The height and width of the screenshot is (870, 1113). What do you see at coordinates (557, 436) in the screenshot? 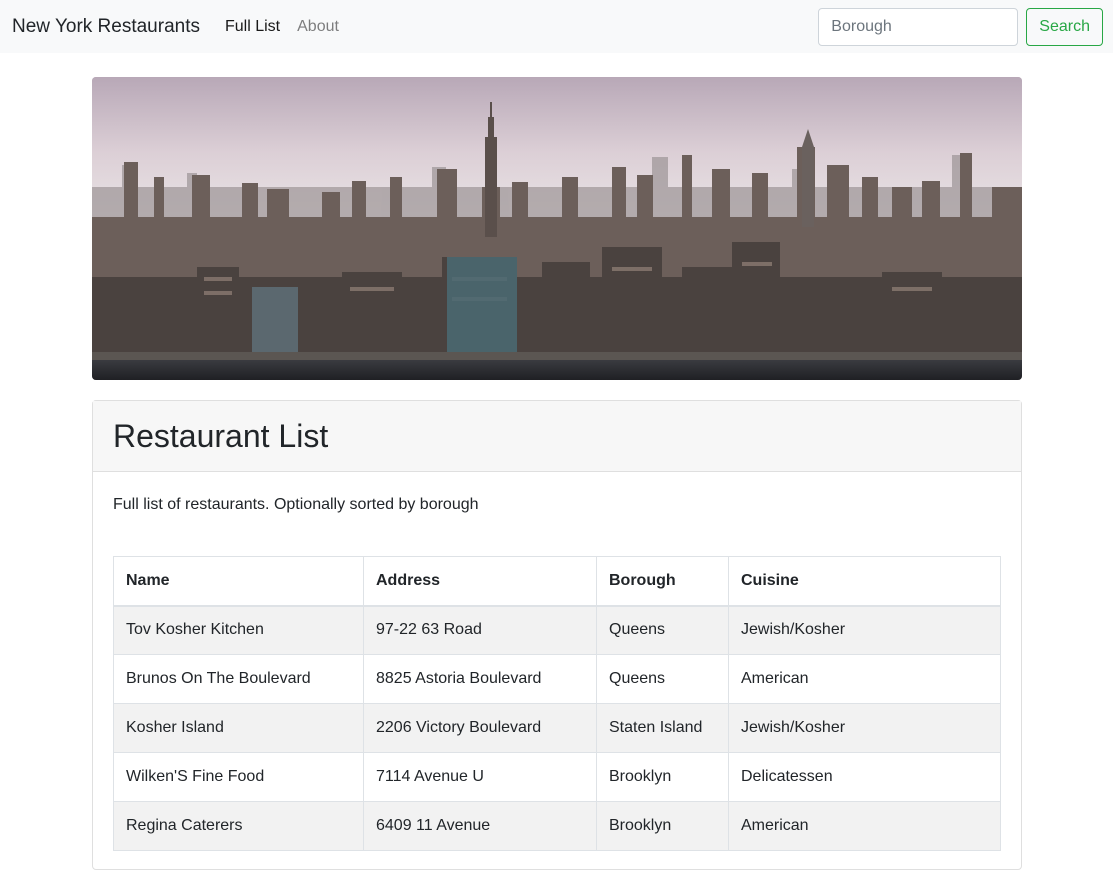
I see `card-header: Restaurant List` at bounding box center [557, 436].